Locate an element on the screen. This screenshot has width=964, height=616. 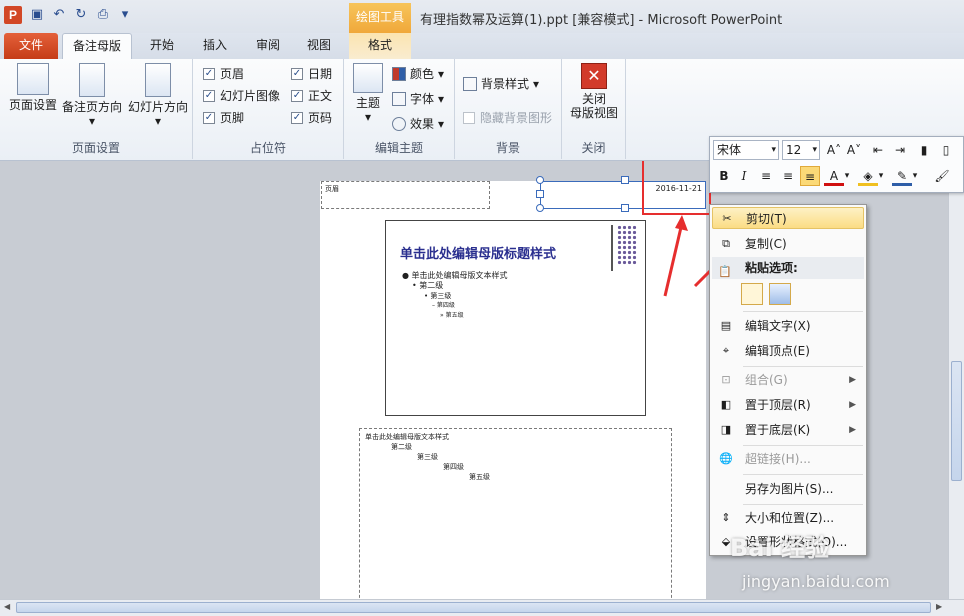
decrease-indent-icon: ⇤ is located at coordinates (878, 150).